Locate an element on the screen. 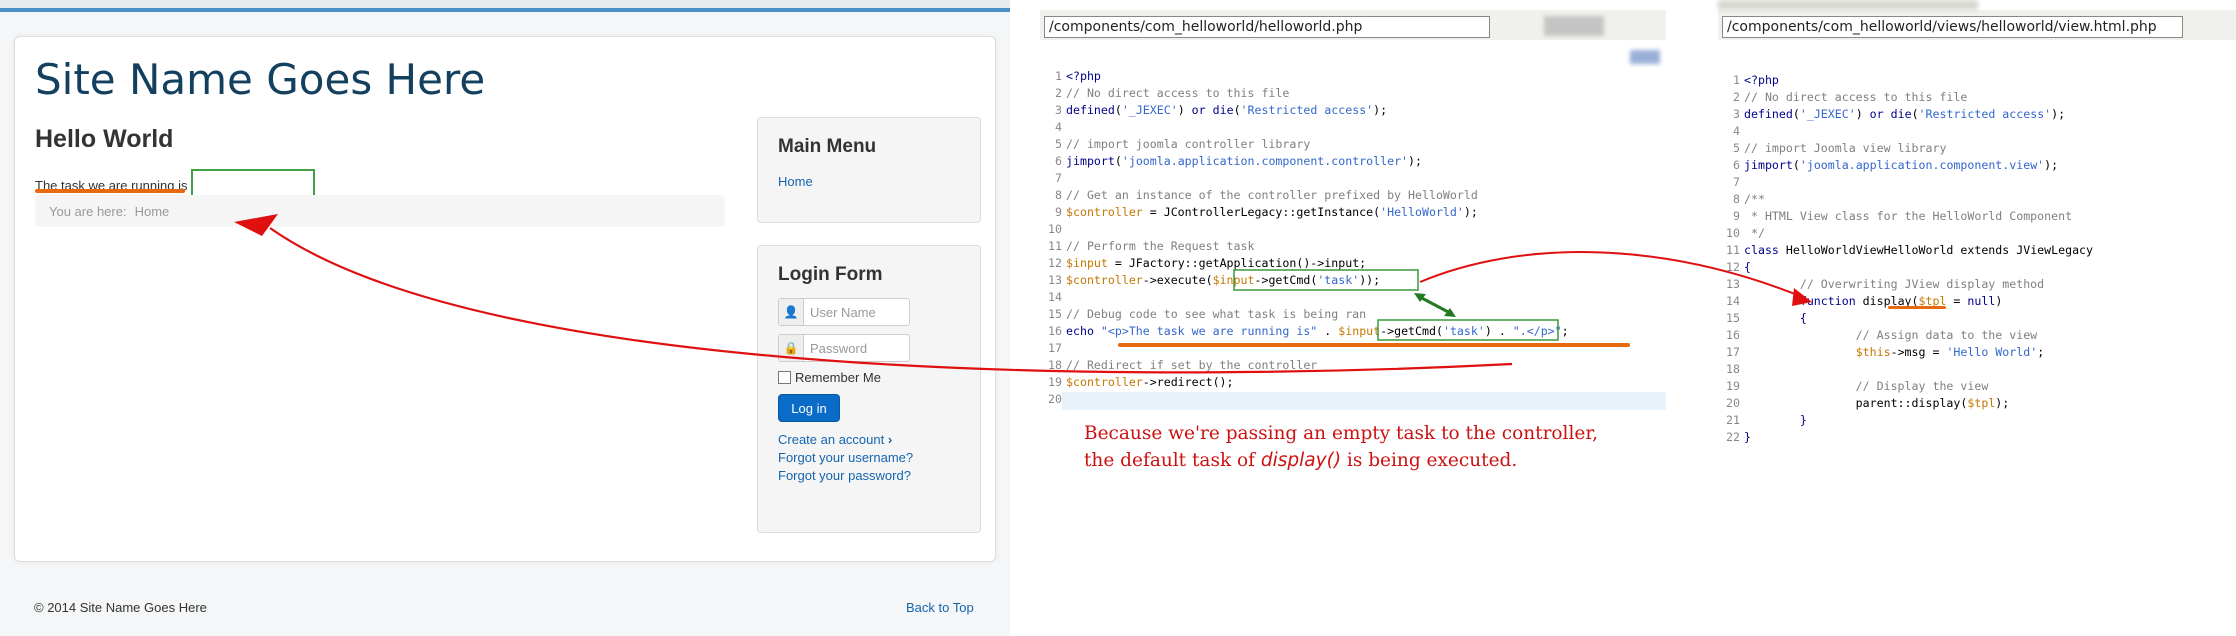  code-token: echo is located at coordinates (1083, 331).